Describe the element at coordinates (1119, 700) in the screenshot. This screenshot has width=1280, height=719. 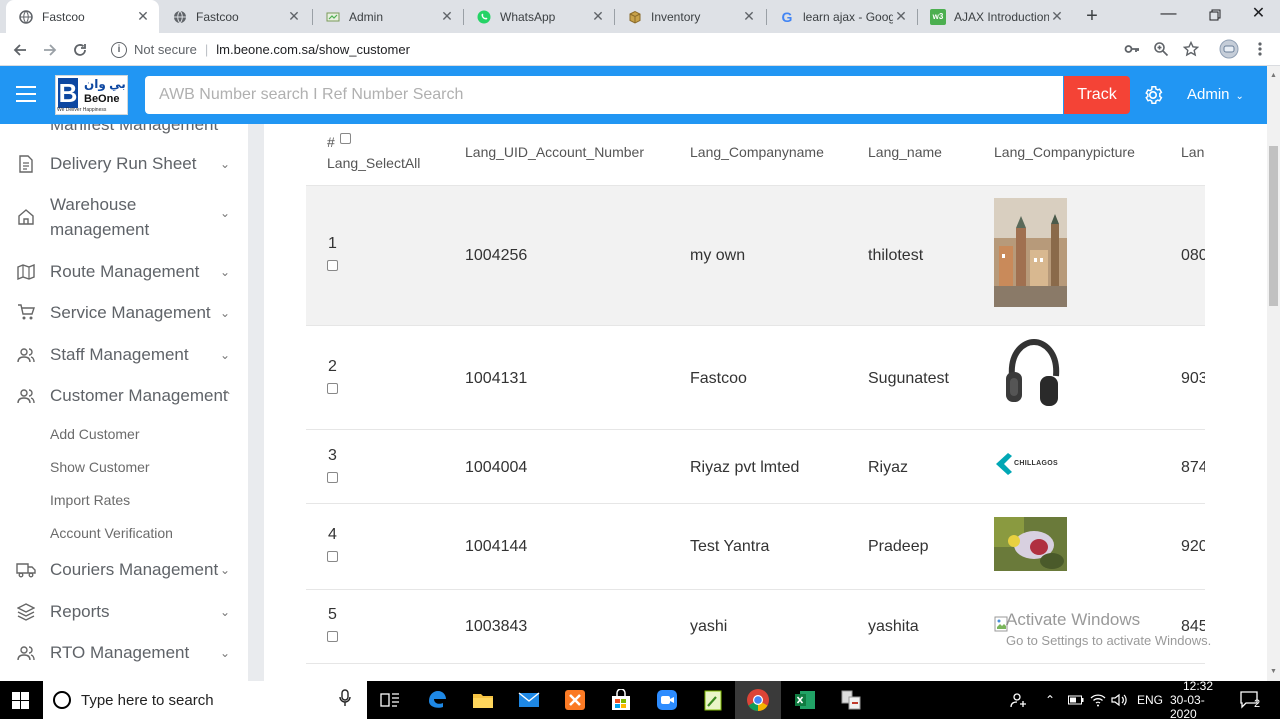
I see `volume-icon` at that location.